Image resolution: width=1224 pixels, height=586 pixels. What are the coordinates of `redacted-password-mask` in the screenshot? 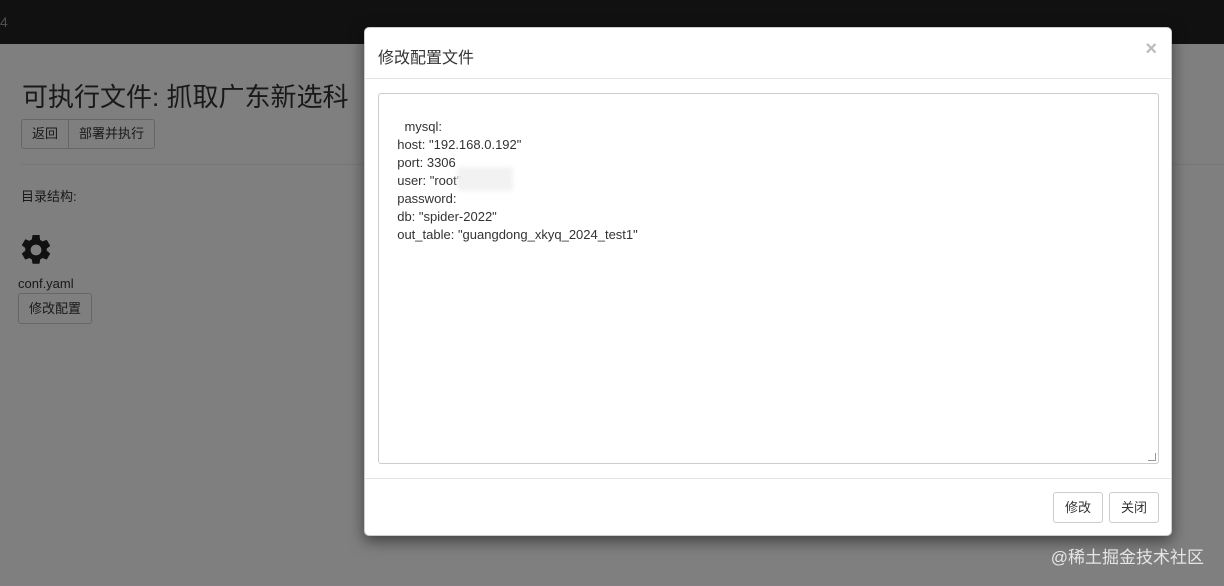 It's located at (485, 179).